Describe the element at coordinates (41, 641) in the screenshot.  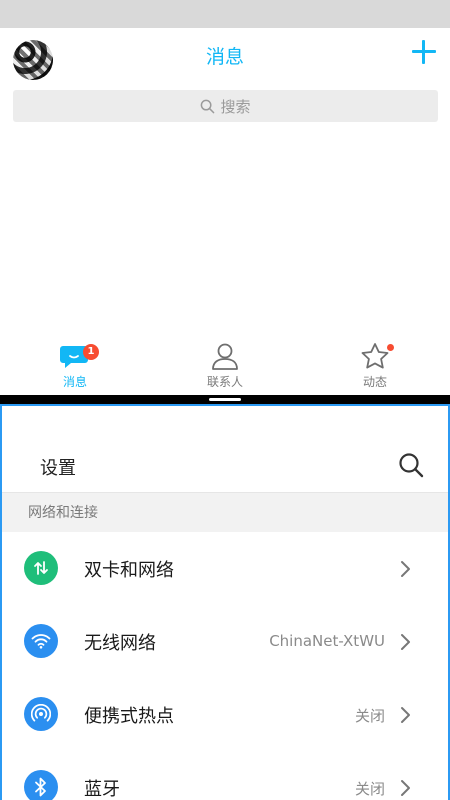
I see `wifi-icon` at that location.